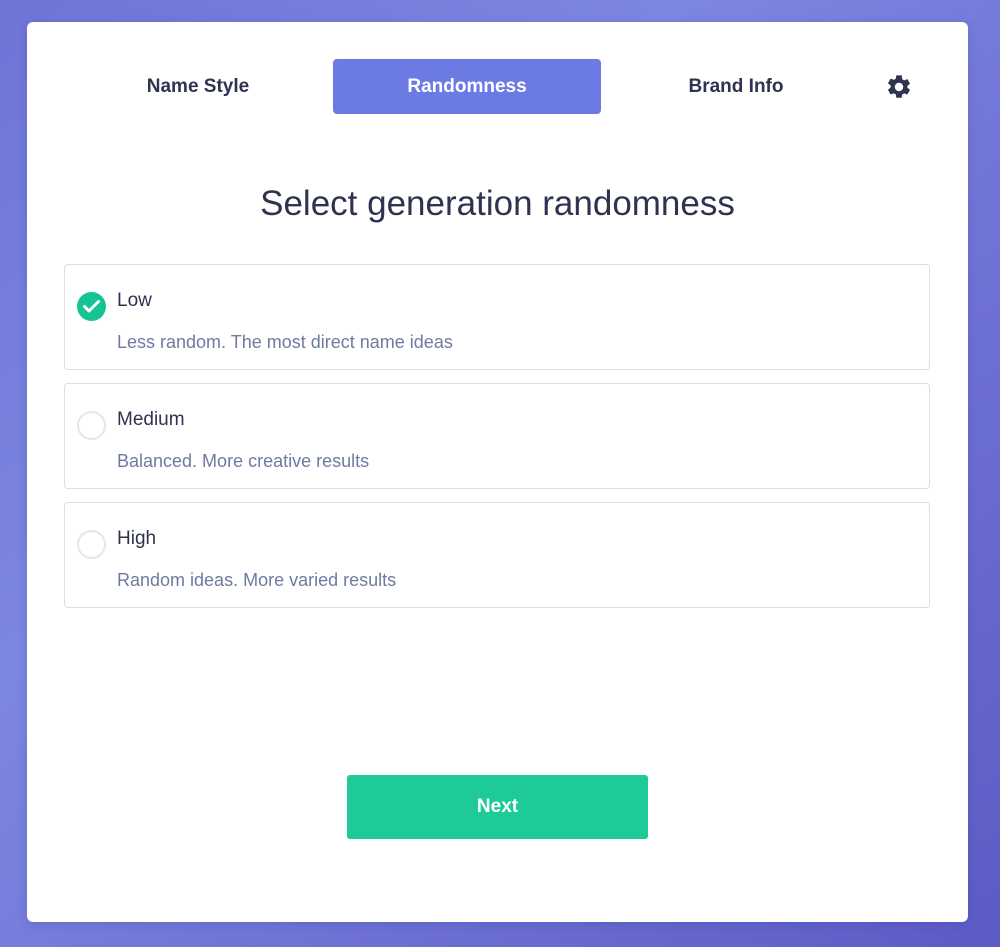 The height and width of the screenshot is (947, 1000). What do you see at coordinates (243, 461) in the screenshot?
I see `option-description: Balanced. More creative results` at bounding box center [243, 461].